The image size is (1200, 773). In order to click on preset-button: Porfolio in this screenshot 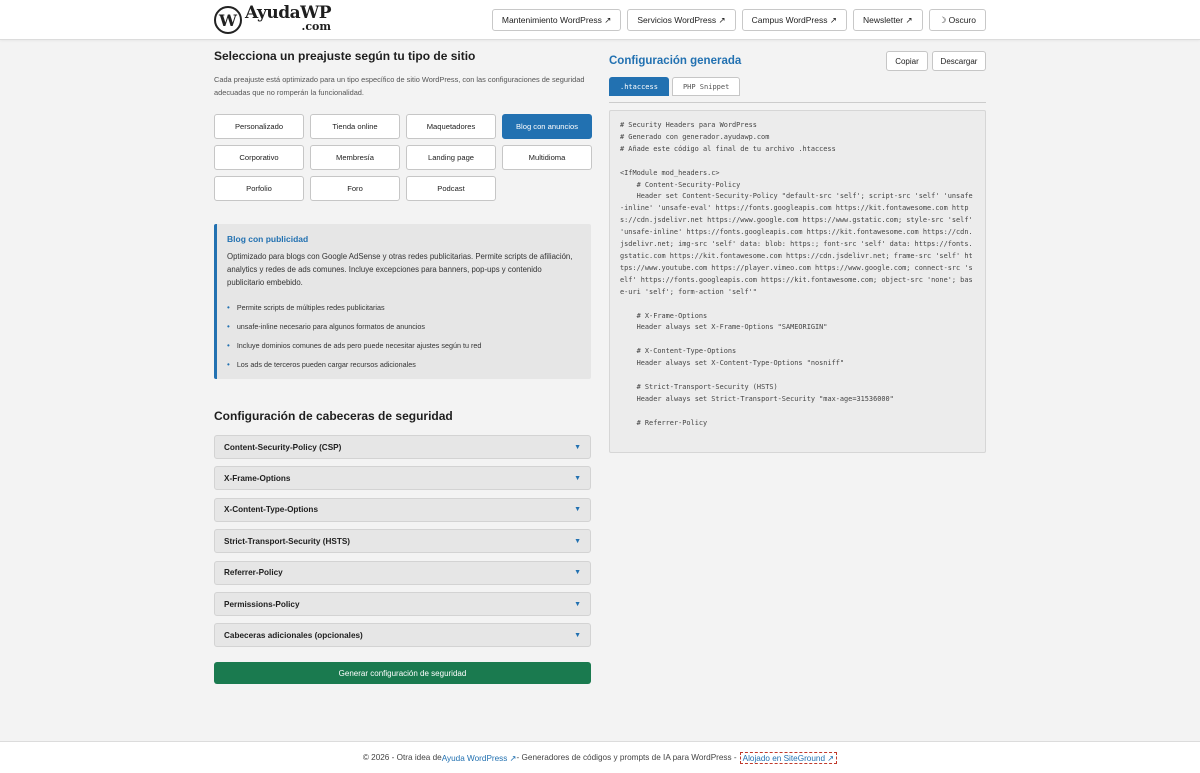, I will do `click(259, 188)`.